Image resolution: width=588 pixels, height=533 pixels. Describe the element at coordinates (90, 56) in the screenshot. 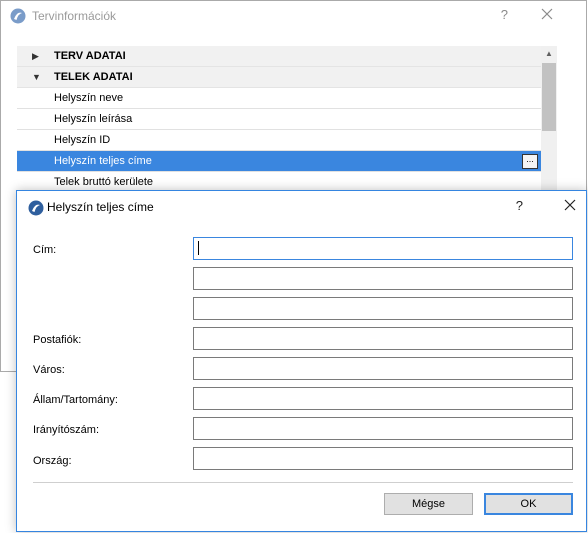

I see `tree-group-label: TERV ADATAI` at that location.